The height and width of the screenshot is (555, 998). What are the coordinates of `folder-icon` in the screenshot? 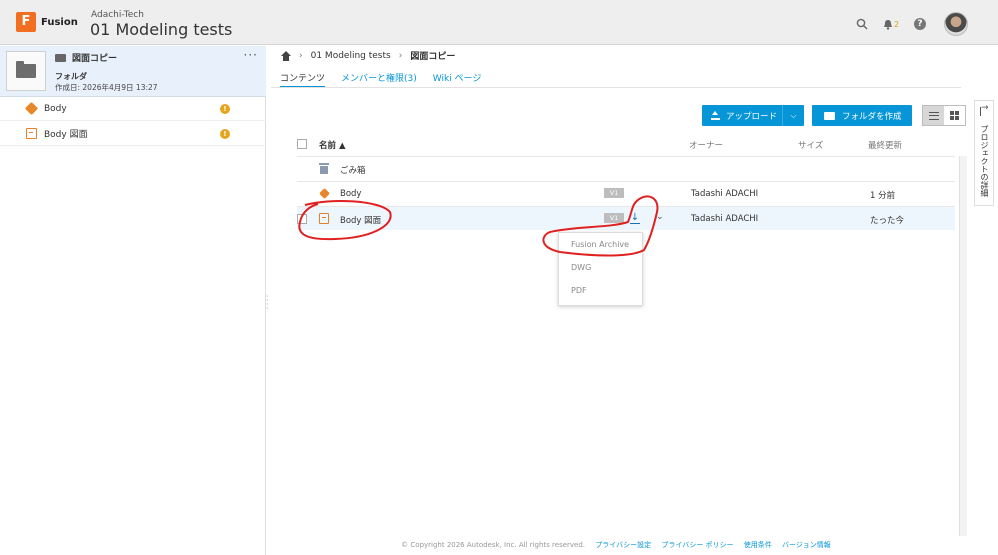 It's located at (26, 69).